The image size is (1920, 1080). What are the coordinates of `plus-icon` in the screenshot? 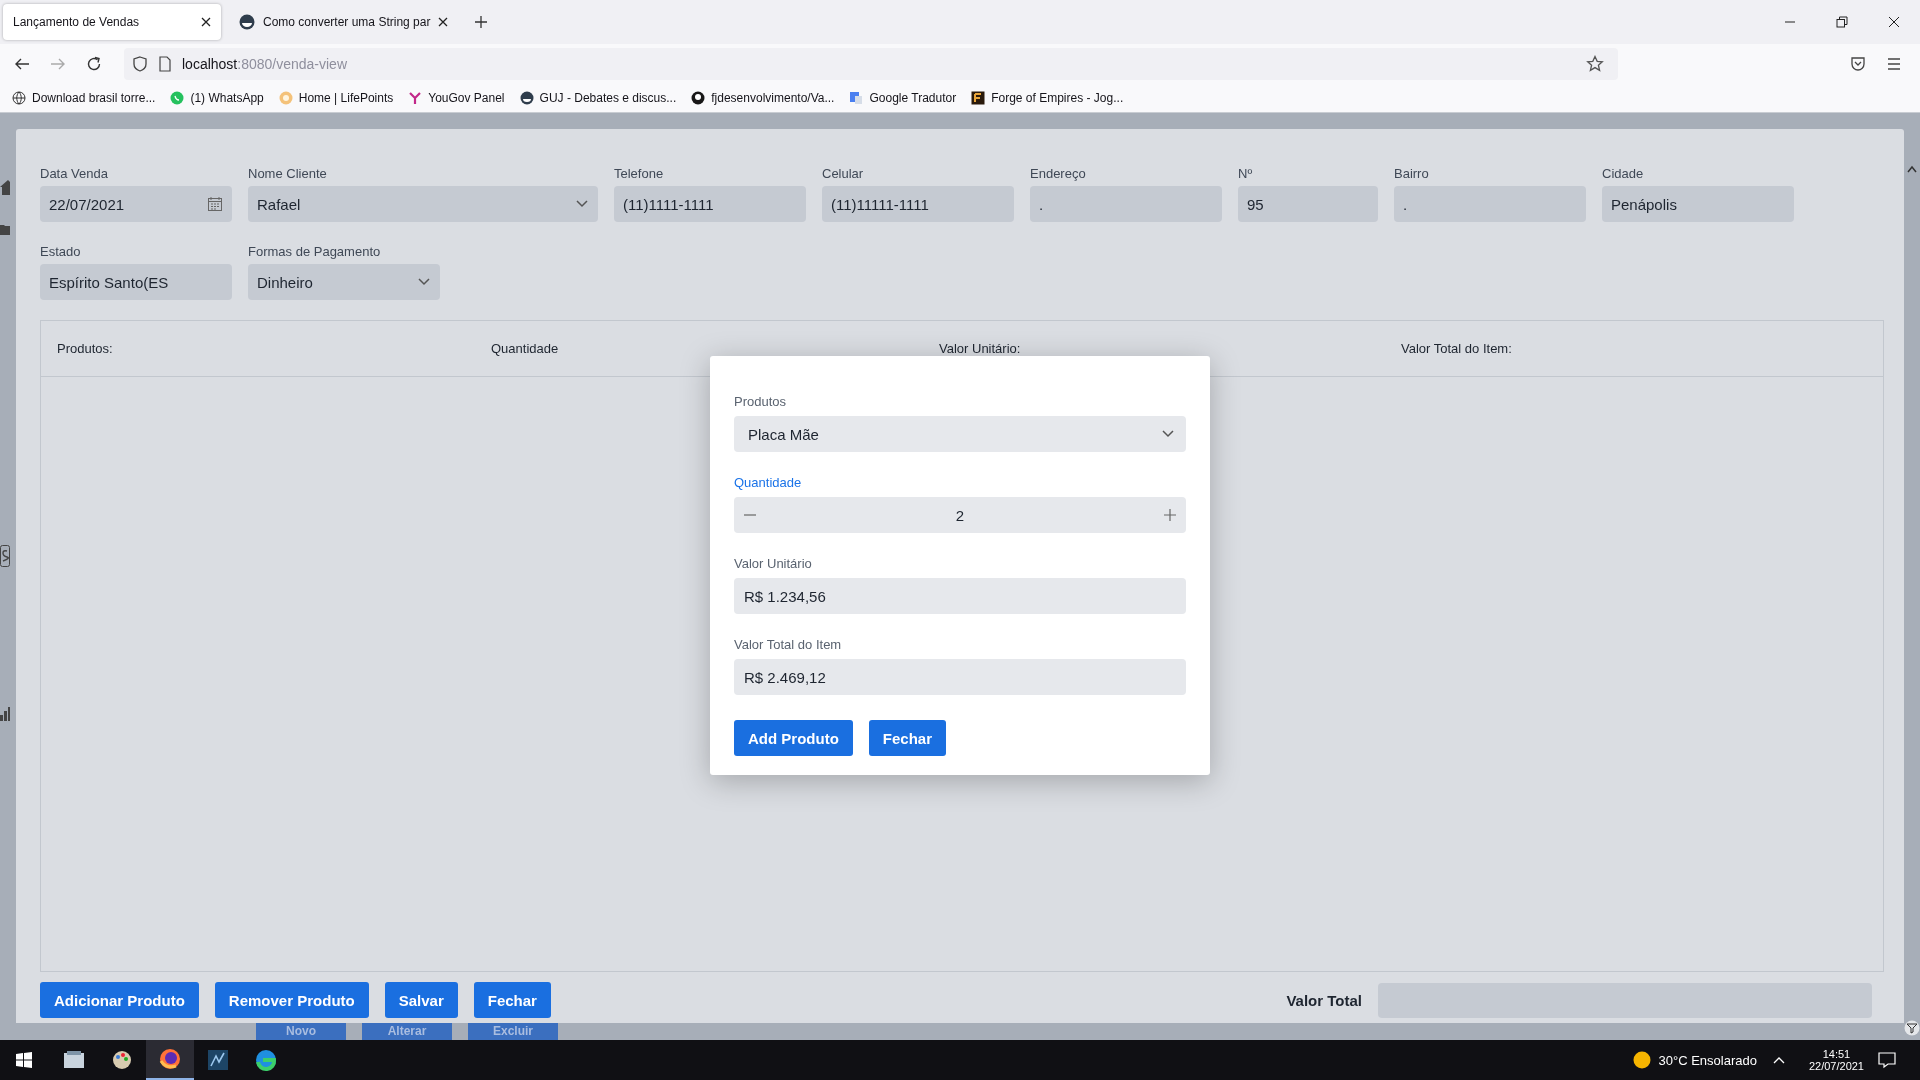 It's located at (1170, 515).